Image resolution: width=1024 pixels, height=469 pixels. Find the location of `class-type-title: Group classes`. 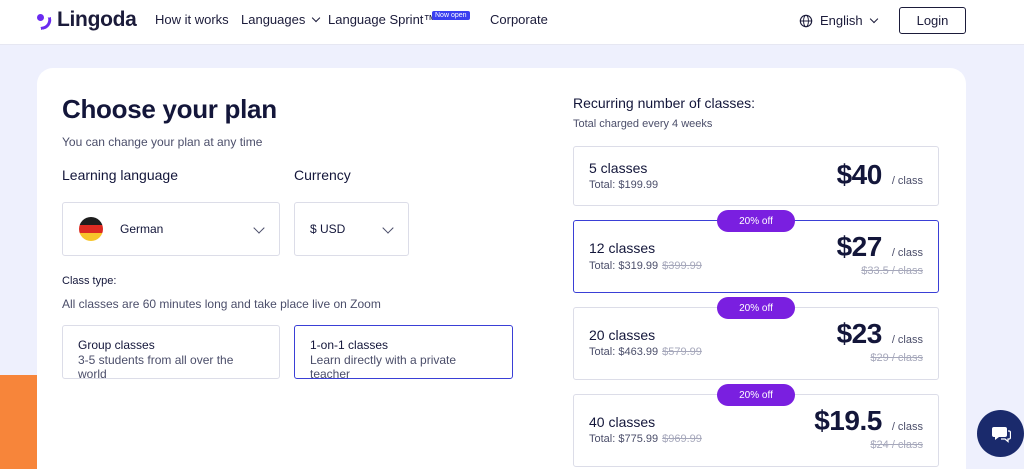

class-type-title: Group classes is located at coordinates (116, 345).